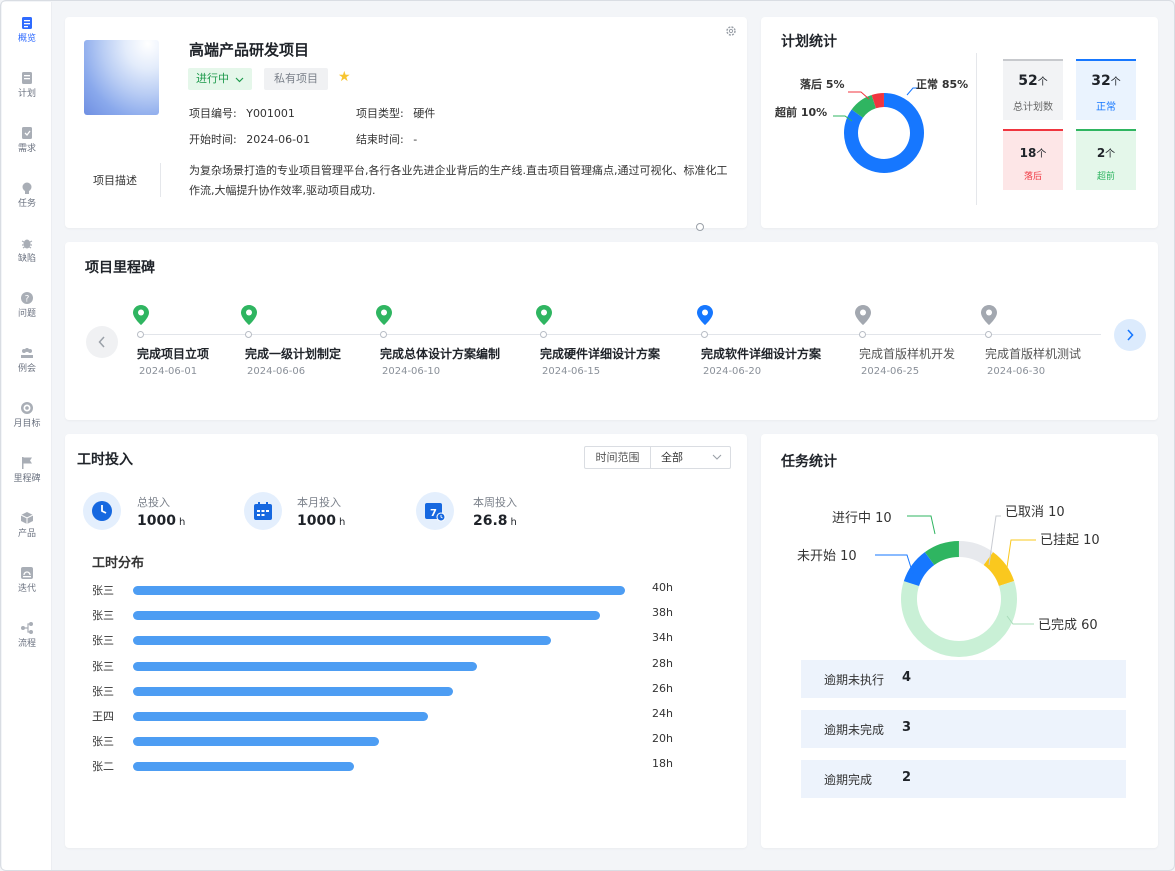  What do you see at coordinates (999, 569) in the screenshot?
I see `task-slice-suspended` at bounding box center [999, 569].